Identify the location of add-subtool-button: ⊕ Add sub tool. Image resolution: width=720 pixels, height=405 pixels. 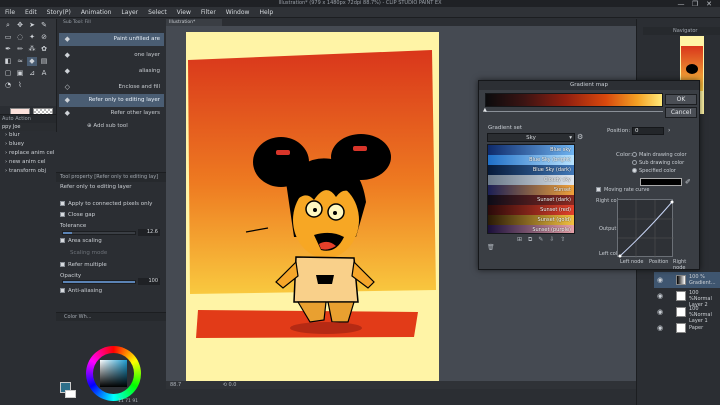
(107, 126).